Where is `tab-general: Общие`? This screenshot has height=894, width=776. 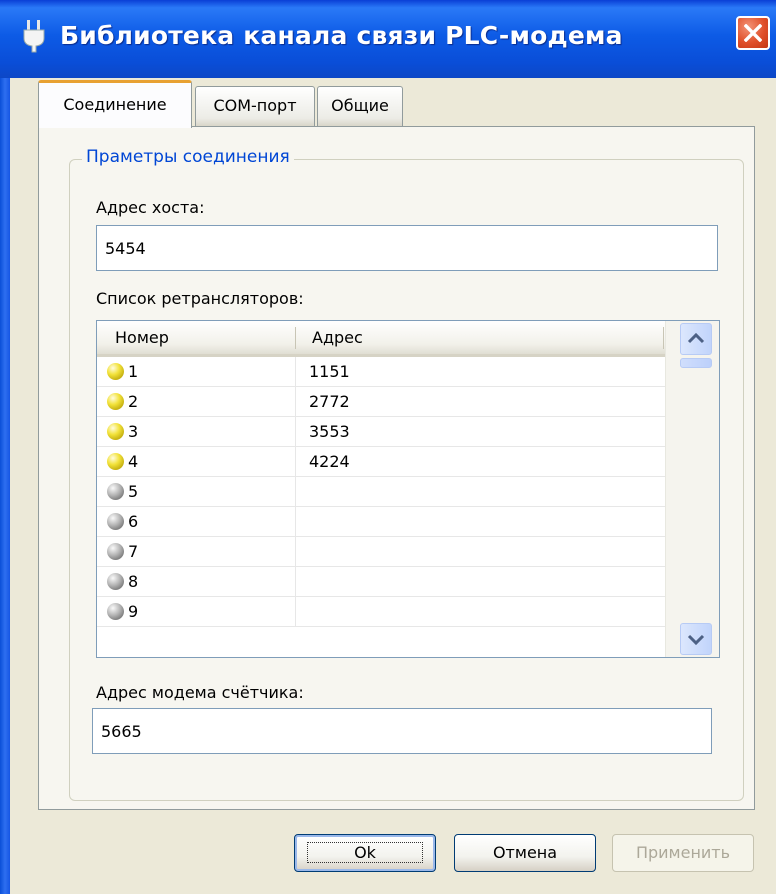
tab-general: Общие is located at coordinates (360, 106).